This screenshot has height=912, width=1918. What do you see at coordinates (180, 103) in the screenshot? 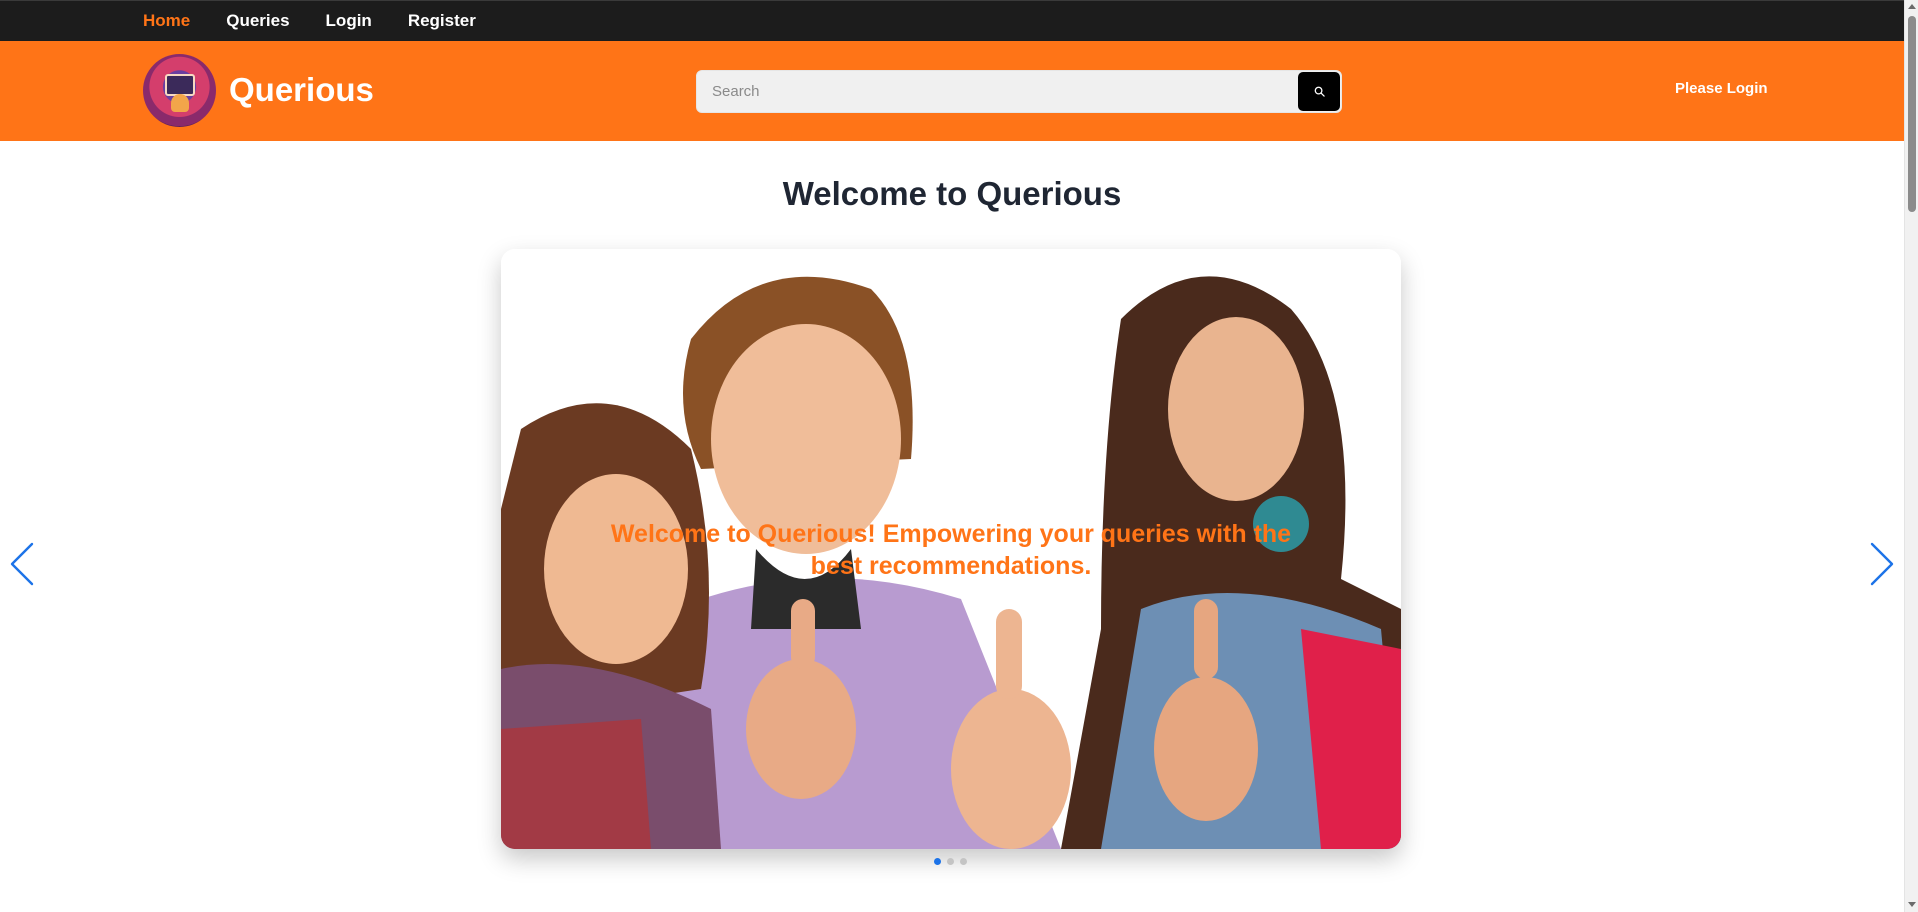
I see `logo-person-shape` at bounding box center [180, 103].